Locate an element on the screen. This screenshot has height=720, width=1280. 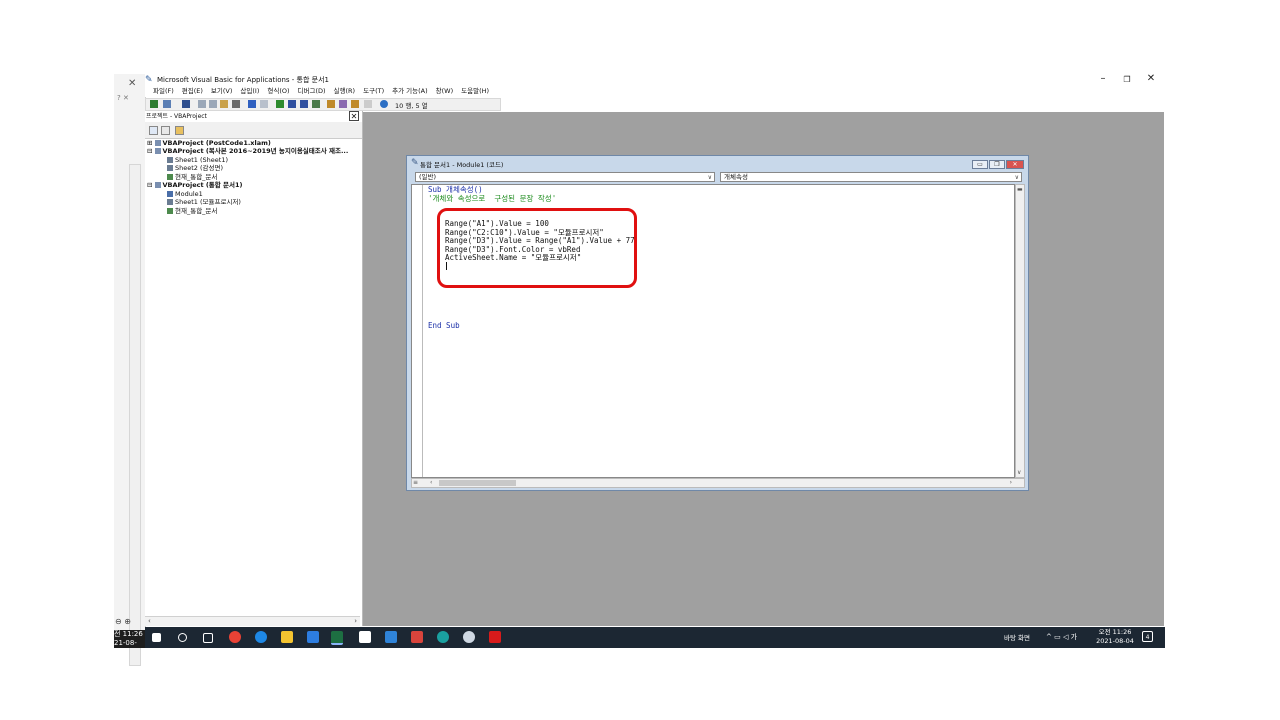
chrome-icon is located at coordinates (235, 637).